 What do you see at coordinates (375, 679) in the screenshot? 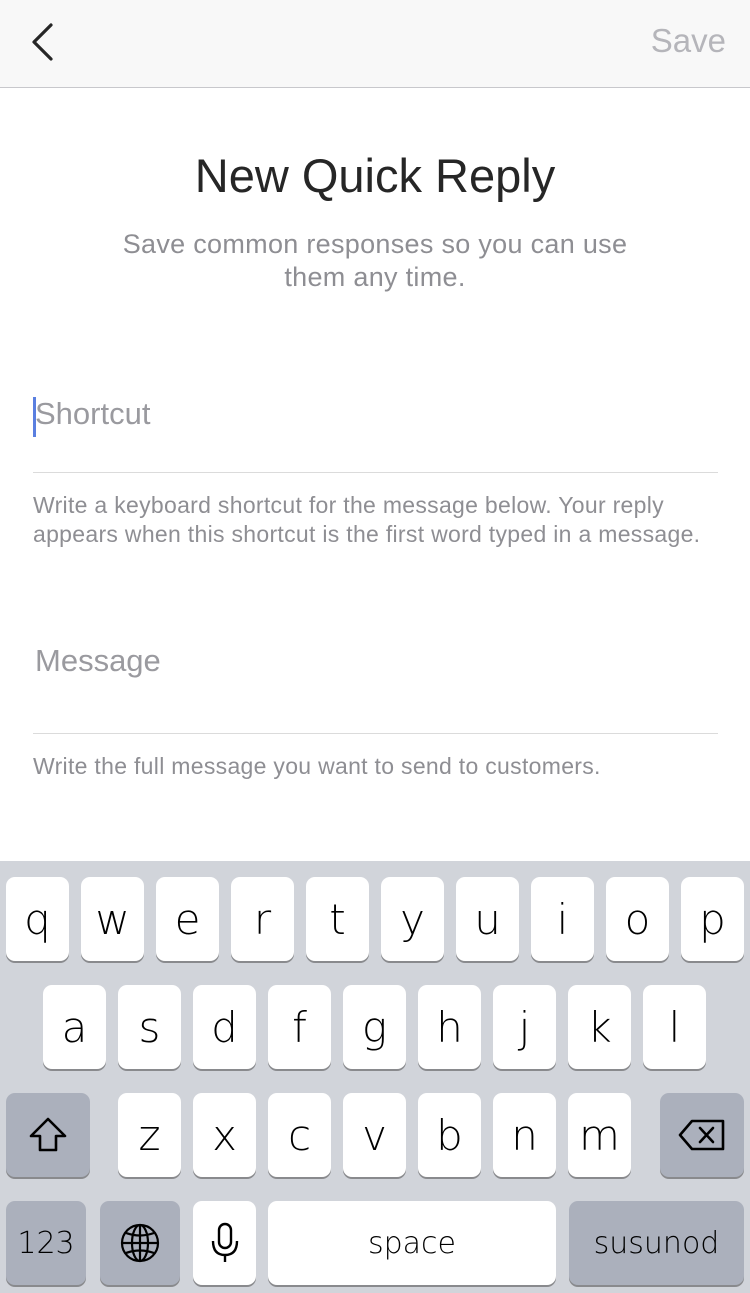
I see `message-field: Message` at bounding box center [375, 679].